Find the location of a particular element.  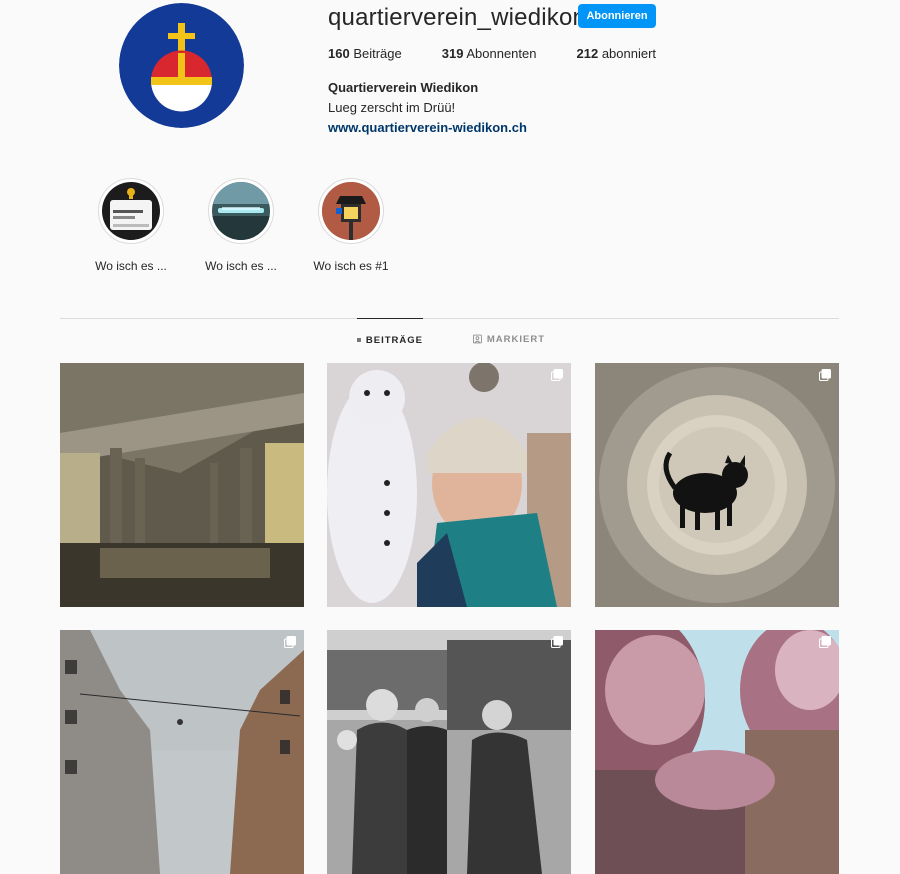

followers-stat: 319 Abonnenten is located at coordinates (489, 53).